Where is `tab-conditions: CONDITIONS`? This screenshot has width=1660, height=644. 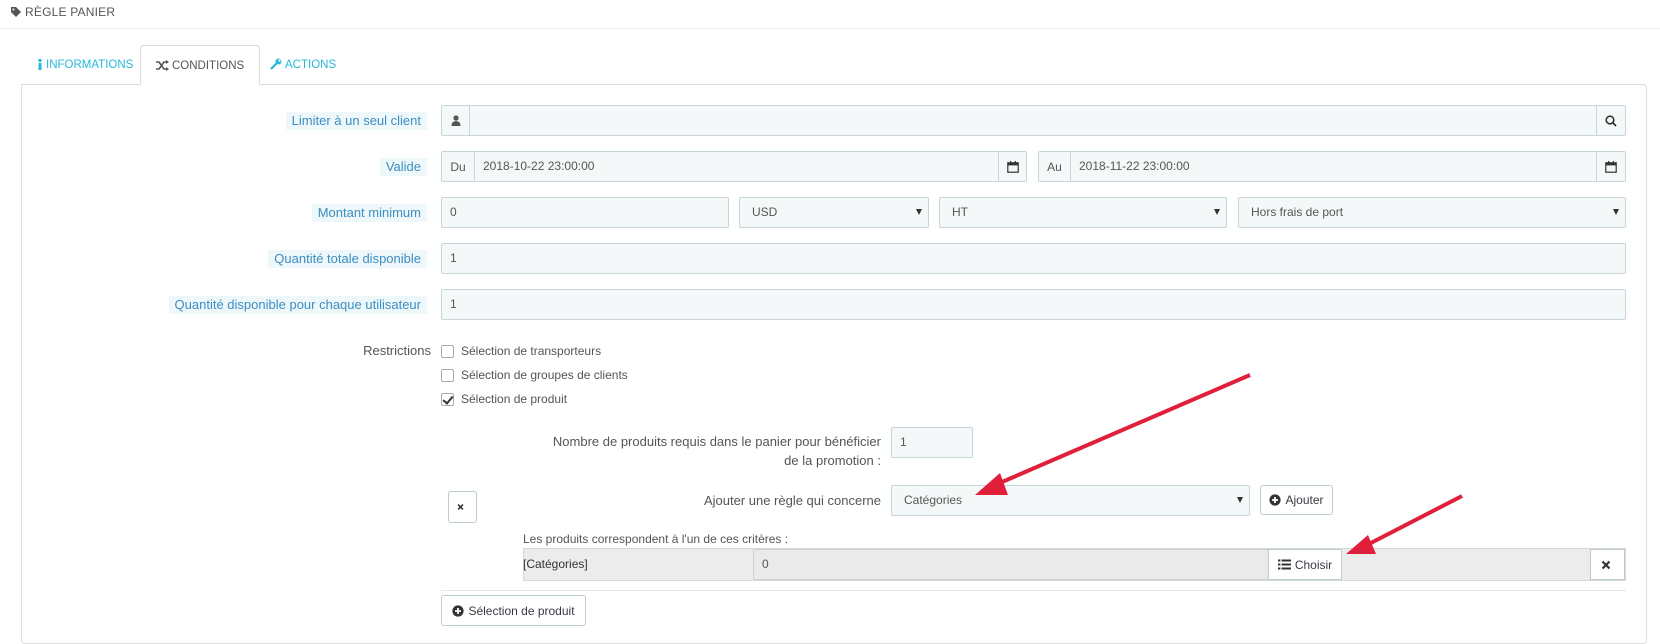 tab-conditions: CONDITIONS is located at coordinates (200, 65).